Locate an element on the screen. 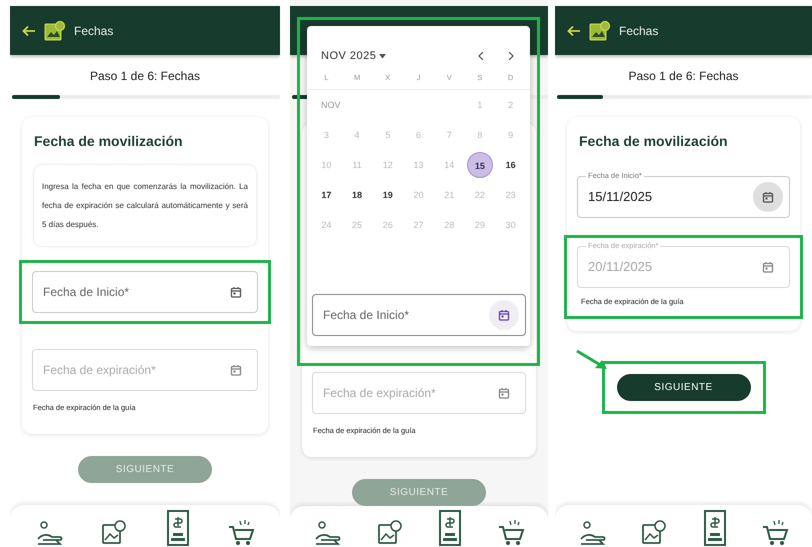 This screenshot has width=812, height=547. calendar-day: 22 is located at coordinates (479, 195).